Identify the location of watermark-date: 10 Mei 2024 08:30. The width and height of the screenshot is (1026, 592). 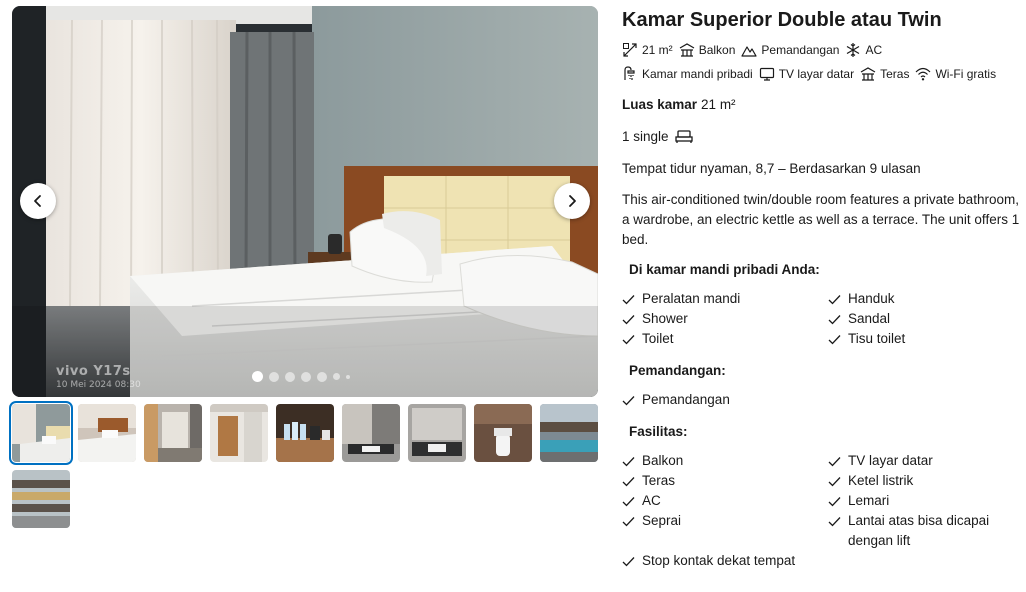
(98, 385).